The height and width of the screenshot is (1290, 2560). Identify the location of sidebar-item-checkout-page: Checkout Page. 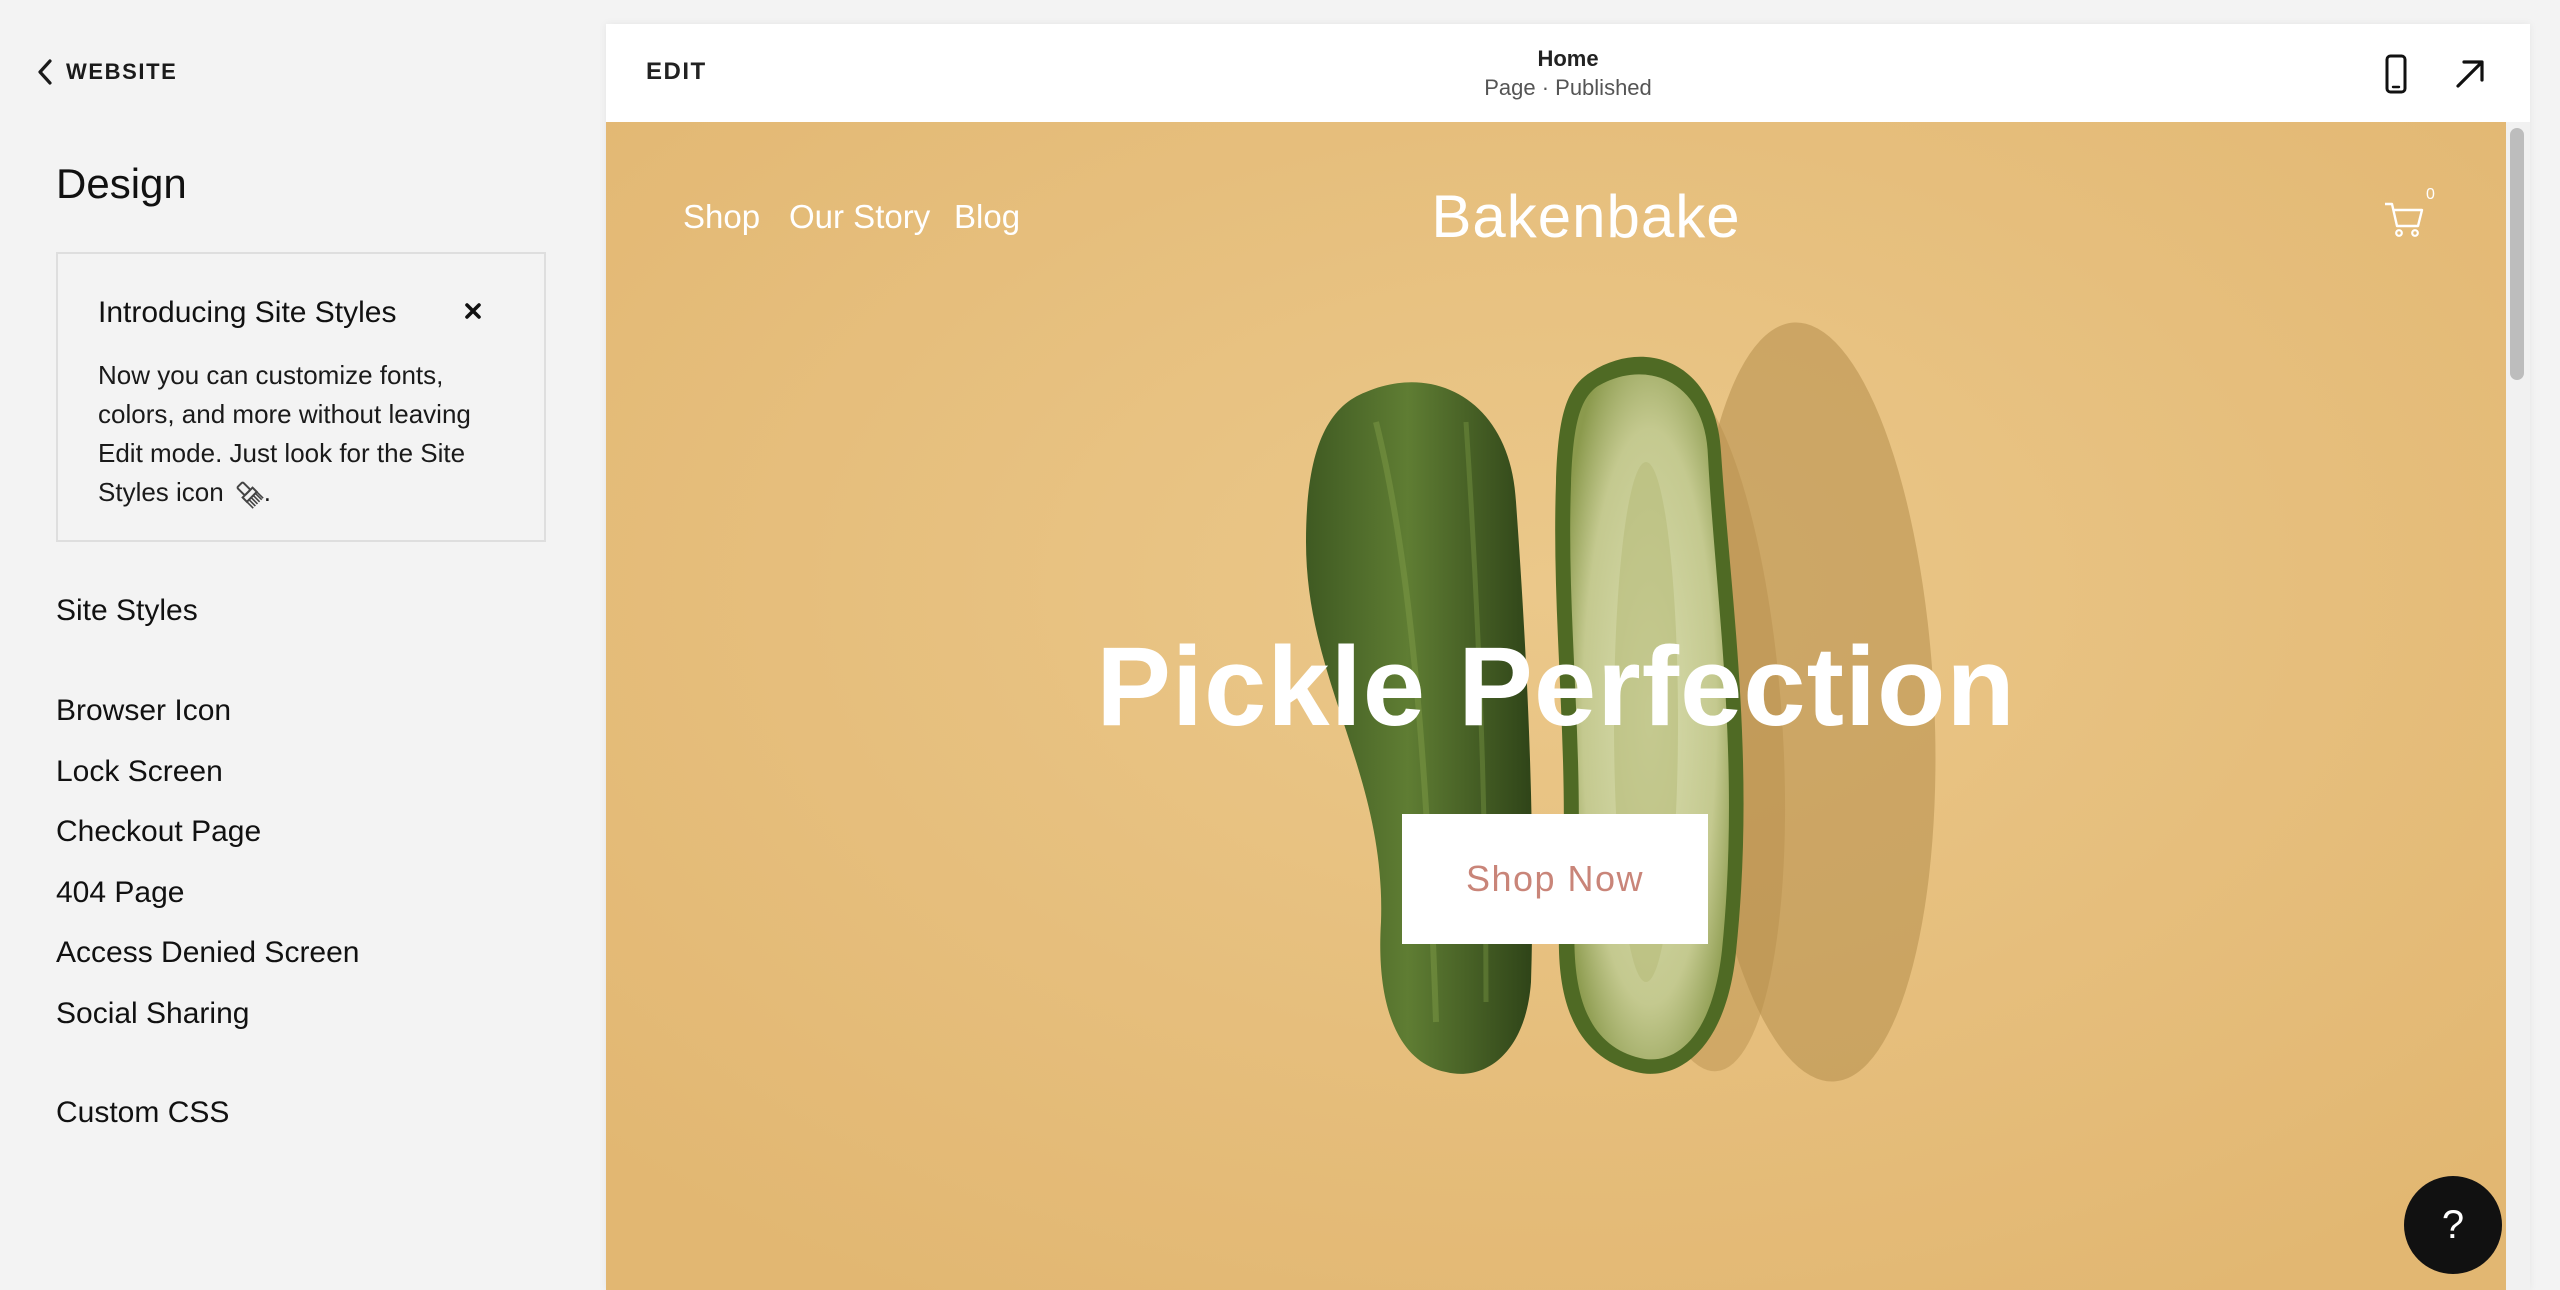
(158, 832).